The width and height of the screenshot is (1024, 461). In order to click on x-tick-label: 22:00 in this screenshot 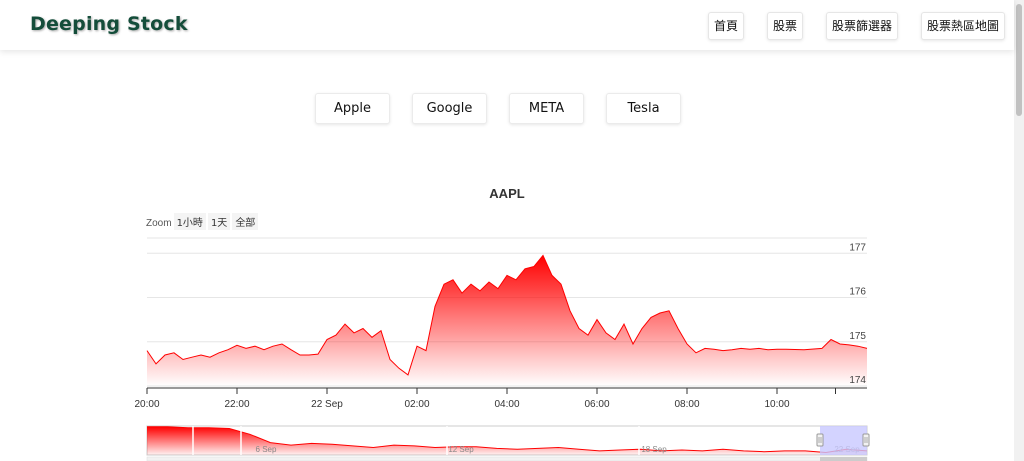, I will do `click(236, 404)`.